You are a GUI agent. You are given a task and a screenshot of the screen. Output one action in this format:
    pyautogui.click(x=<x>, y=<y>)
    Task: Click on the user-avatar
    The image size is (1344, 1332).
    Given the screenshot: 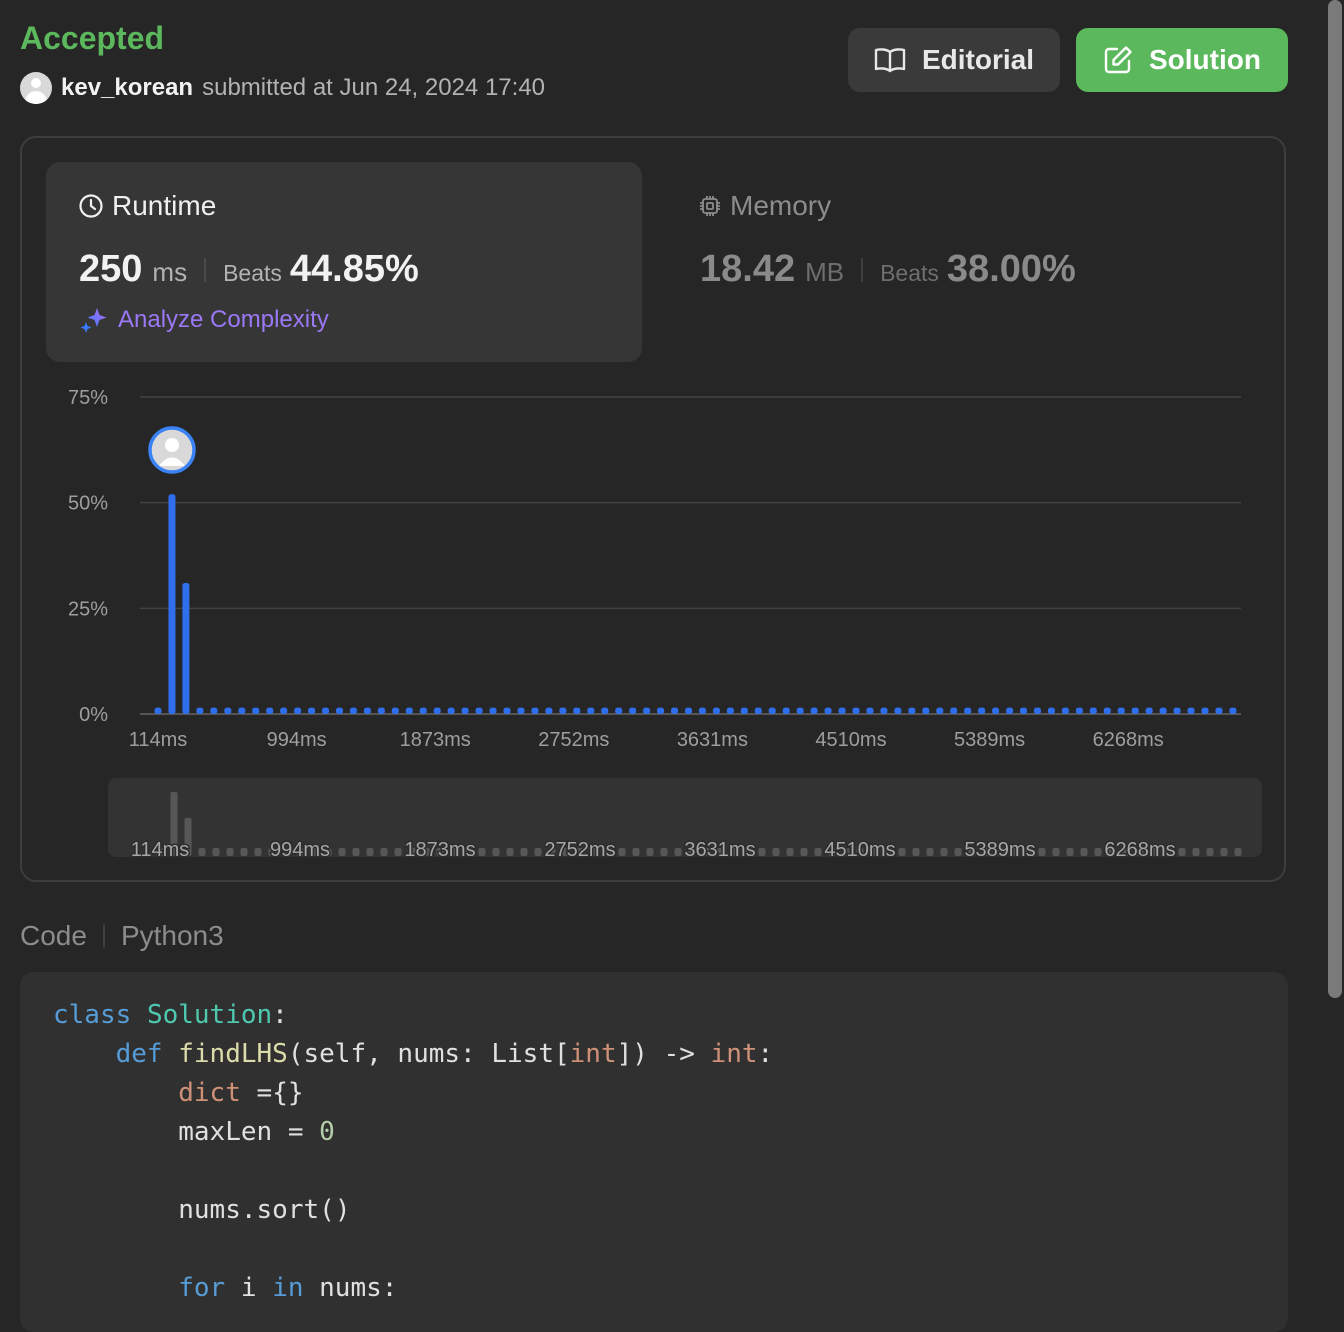 What is the action you would take?
    pyautogui.click(x=36, y=88)
    